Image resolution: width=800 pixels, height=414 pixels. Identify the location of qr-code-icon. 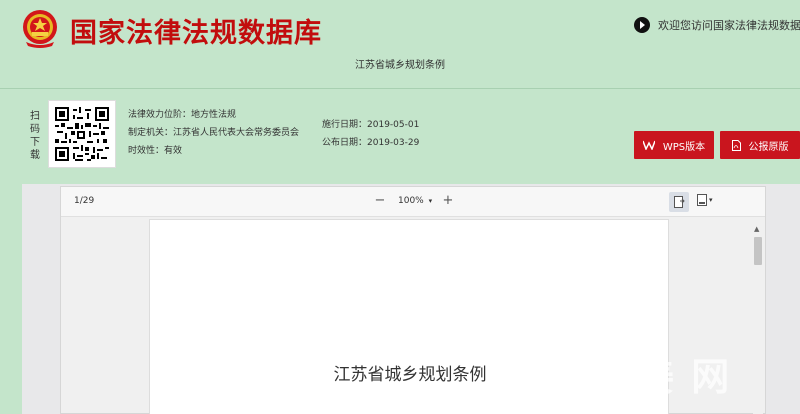
(82, 134).